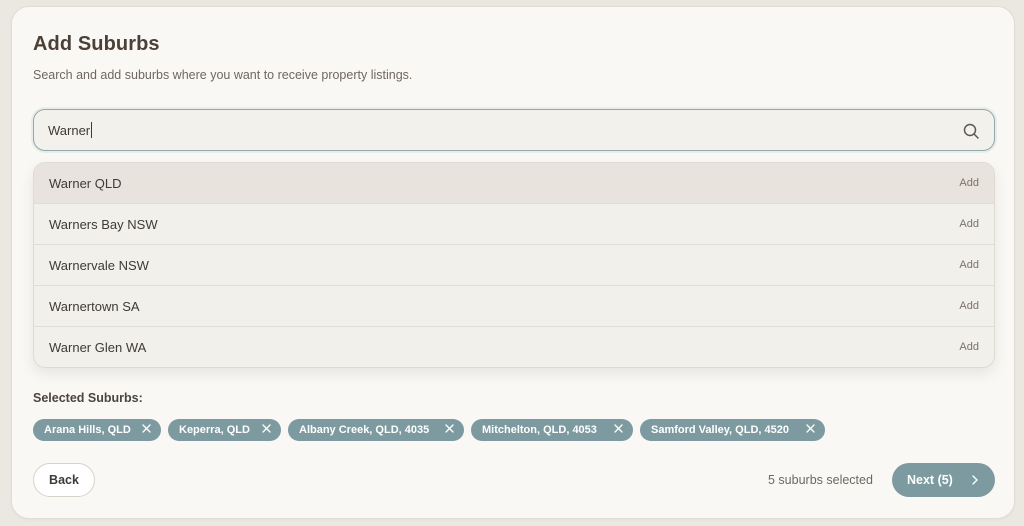  I want to click on next-button: Next (5), so click(943, 480).